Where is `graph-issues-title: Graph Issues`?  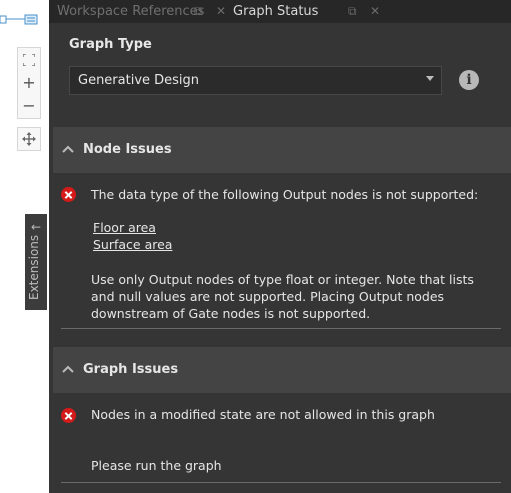
graph-issues-title: Graph Issues is located at coordinates (131, 369).